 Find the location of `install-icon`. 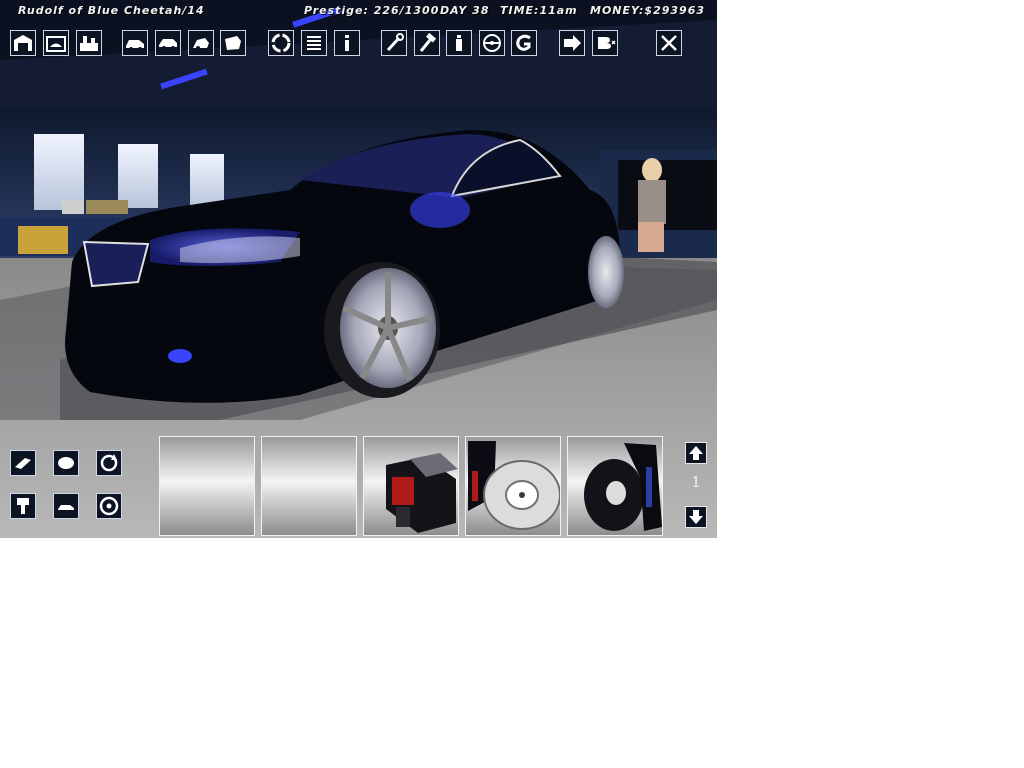

install-icon is located at coordinates (23, 506).